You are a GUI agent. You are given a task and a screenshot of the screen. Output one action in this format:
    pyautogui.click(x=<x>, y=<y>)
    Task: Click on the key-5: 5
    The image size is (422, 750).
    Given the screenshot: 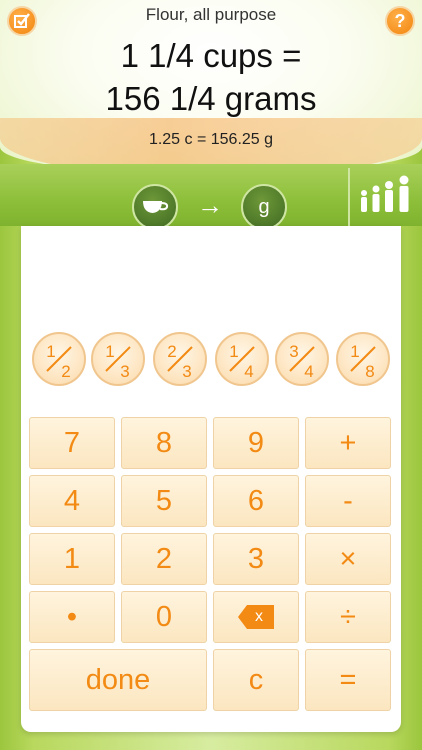 What is the action you would take?
    pyautogui.click(x=164, y=501)
    